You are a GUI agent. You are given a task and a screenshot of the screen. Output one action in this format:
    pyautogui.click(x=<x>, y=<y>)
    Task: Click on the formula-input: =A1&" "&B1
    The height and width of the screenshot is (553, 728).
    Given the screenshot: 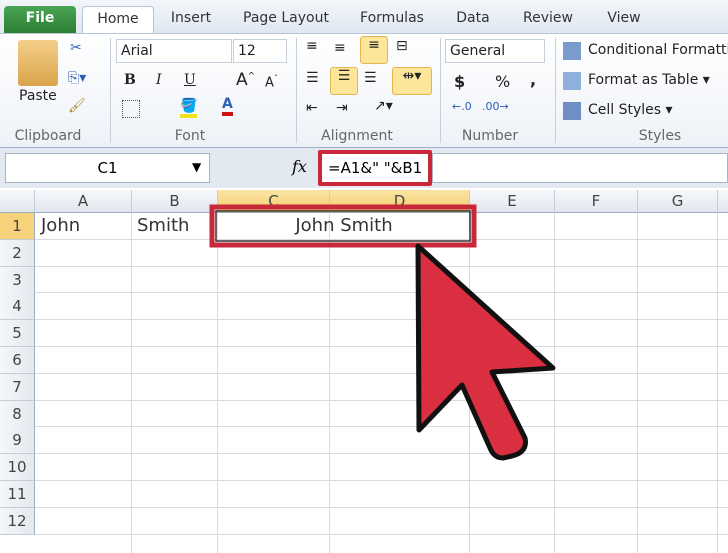 What is the action you would take?
    pyautogui.click(x=375, y=168)
    